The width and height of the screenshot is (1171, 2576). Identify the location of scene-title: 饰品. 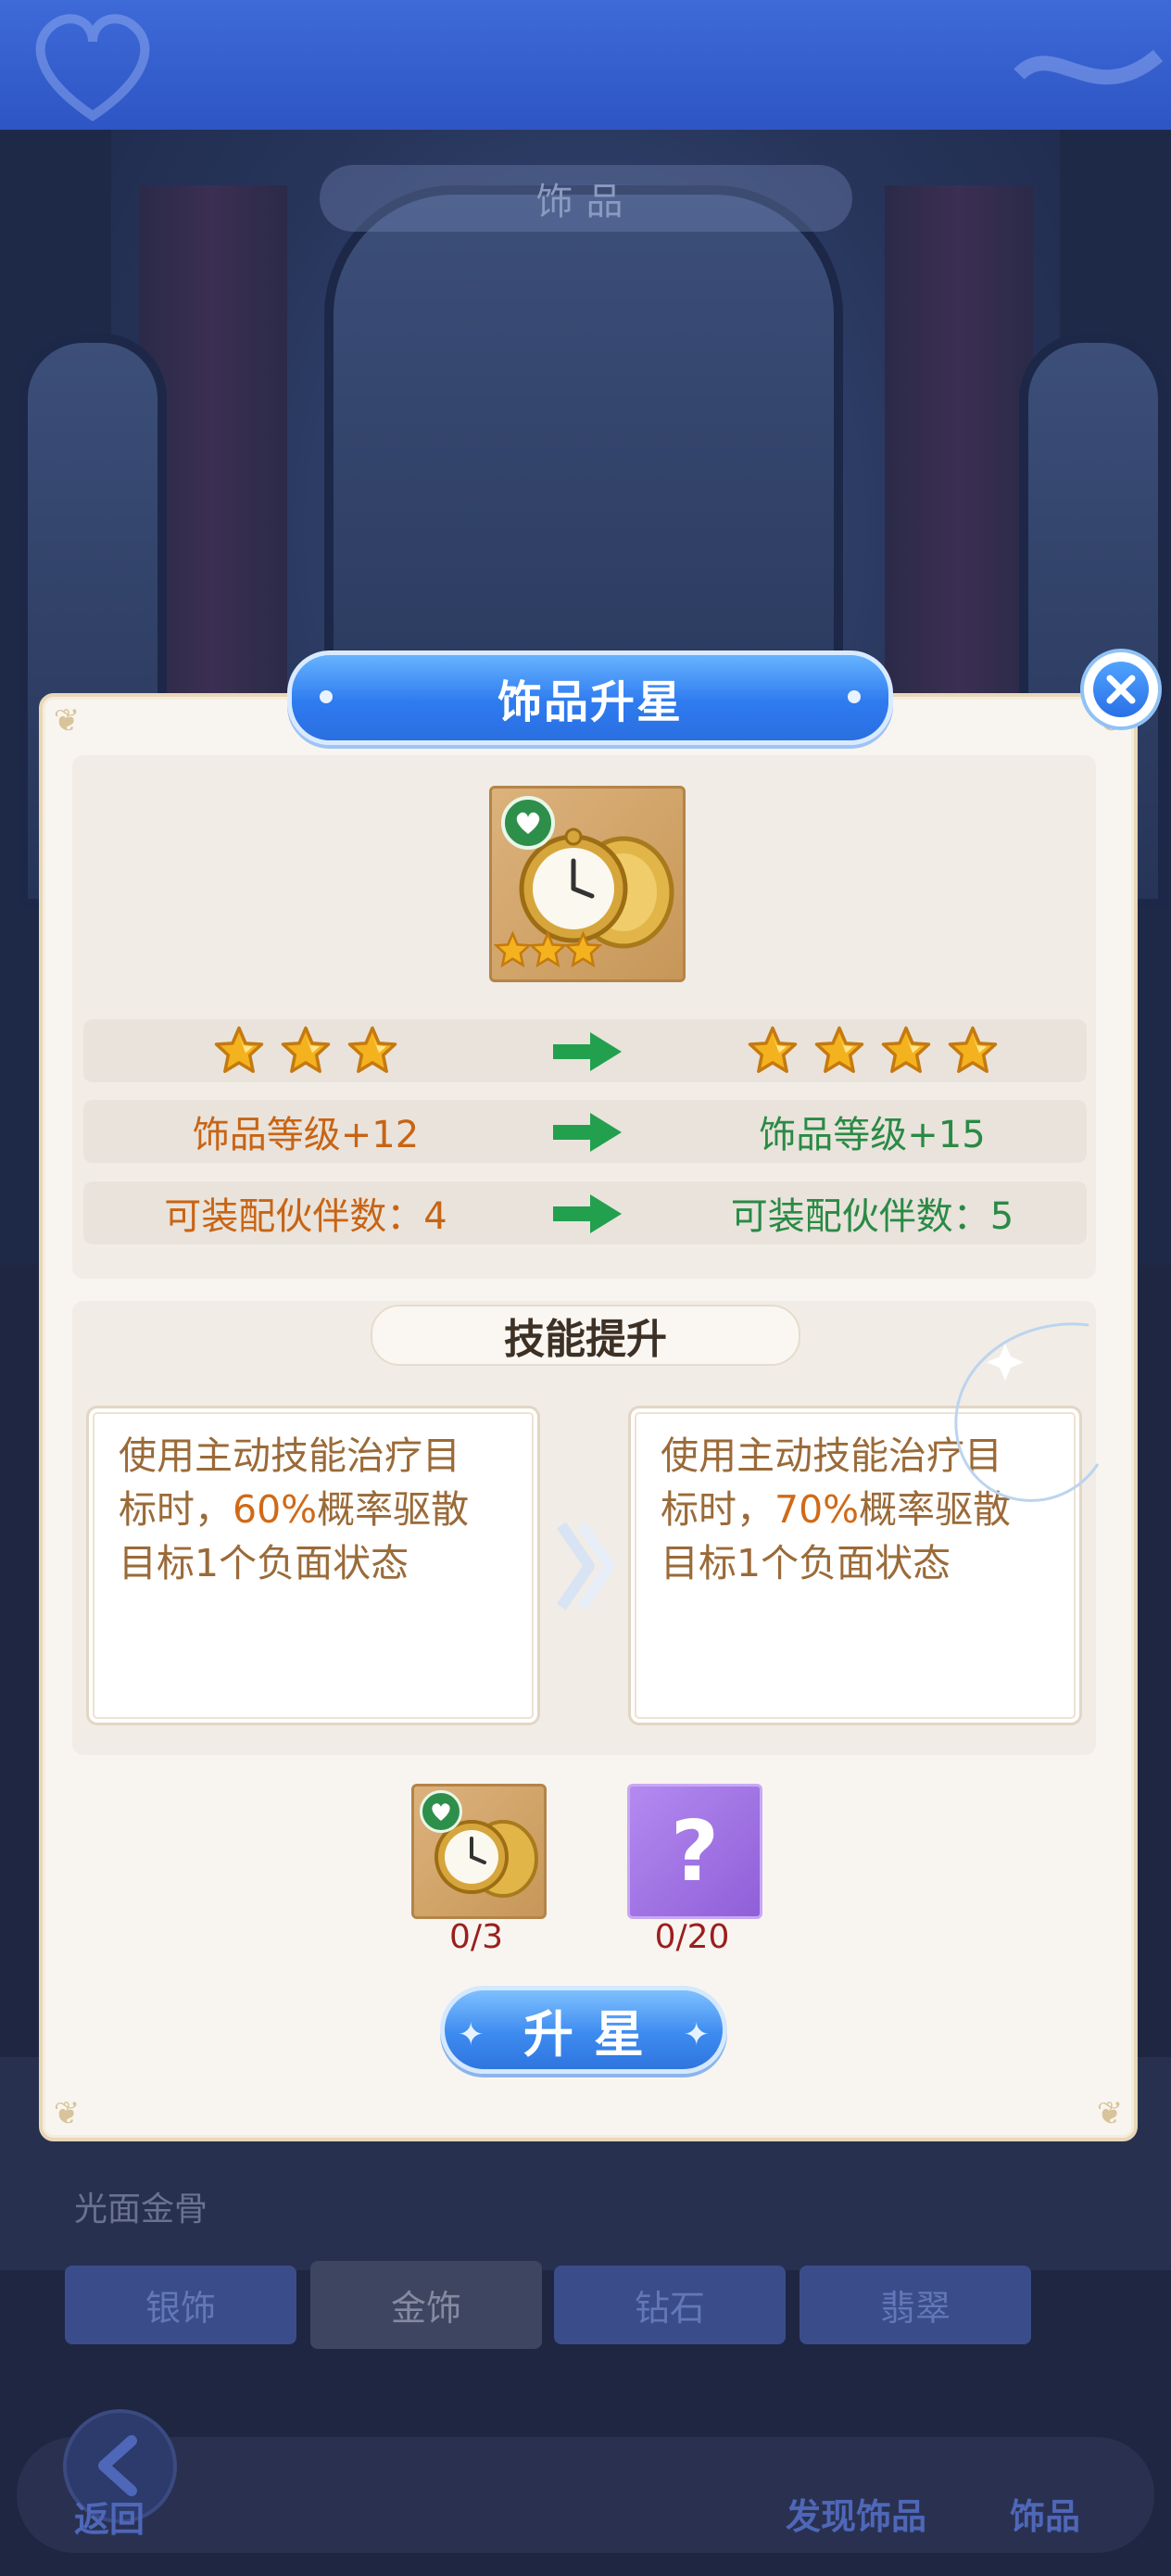
(586, 198).